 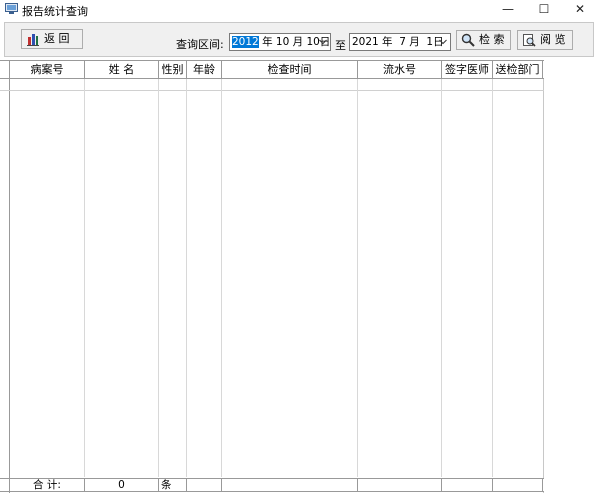 I want to click on end-date-picker: 2021 年 7 月 1日, so click(x=400, y=42).